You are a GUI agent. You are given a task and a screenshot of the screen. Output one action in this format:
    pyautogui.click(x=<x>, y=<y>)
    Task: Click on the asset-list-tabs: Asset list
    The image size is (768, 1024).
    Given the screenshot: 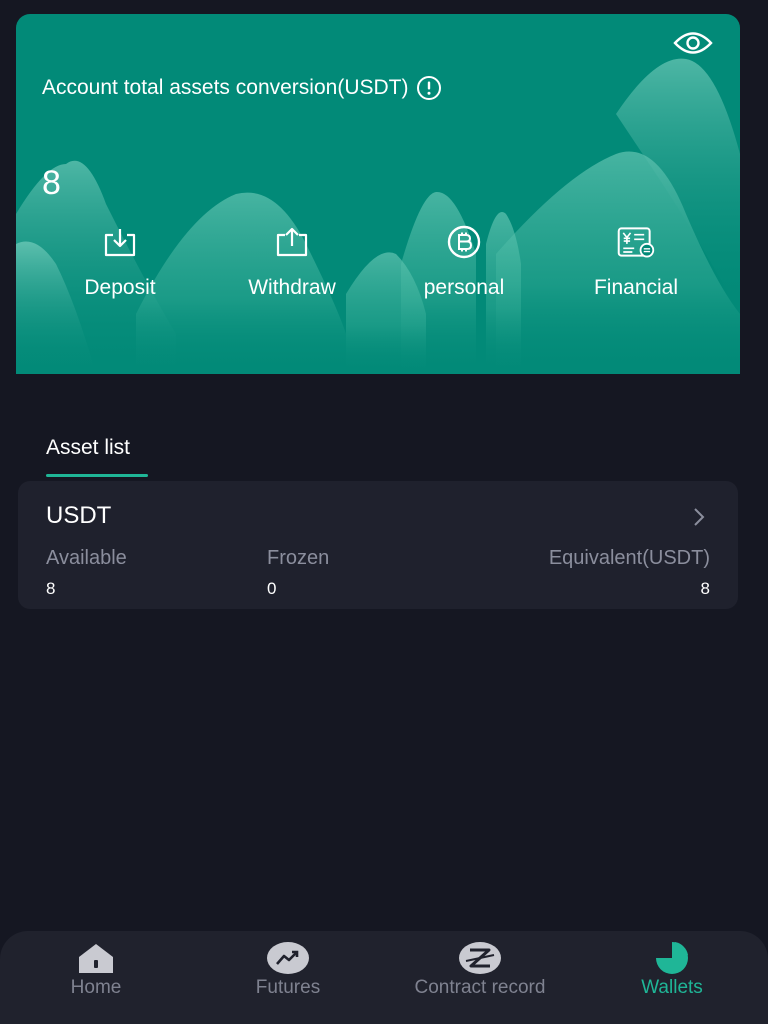 What is the action you would take?
    pyautogui.click(x=97, y=459)
    